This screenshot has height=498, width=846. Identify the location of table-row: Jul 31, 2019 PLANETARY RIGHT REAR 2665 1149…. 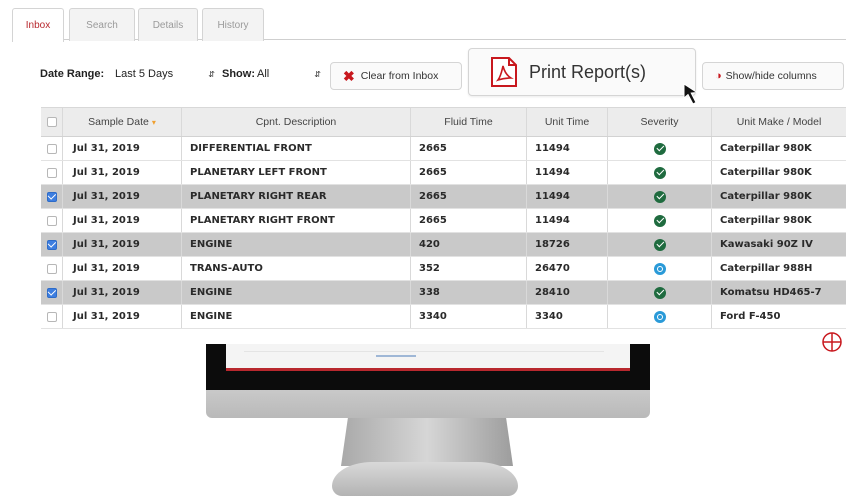
(443, 197).